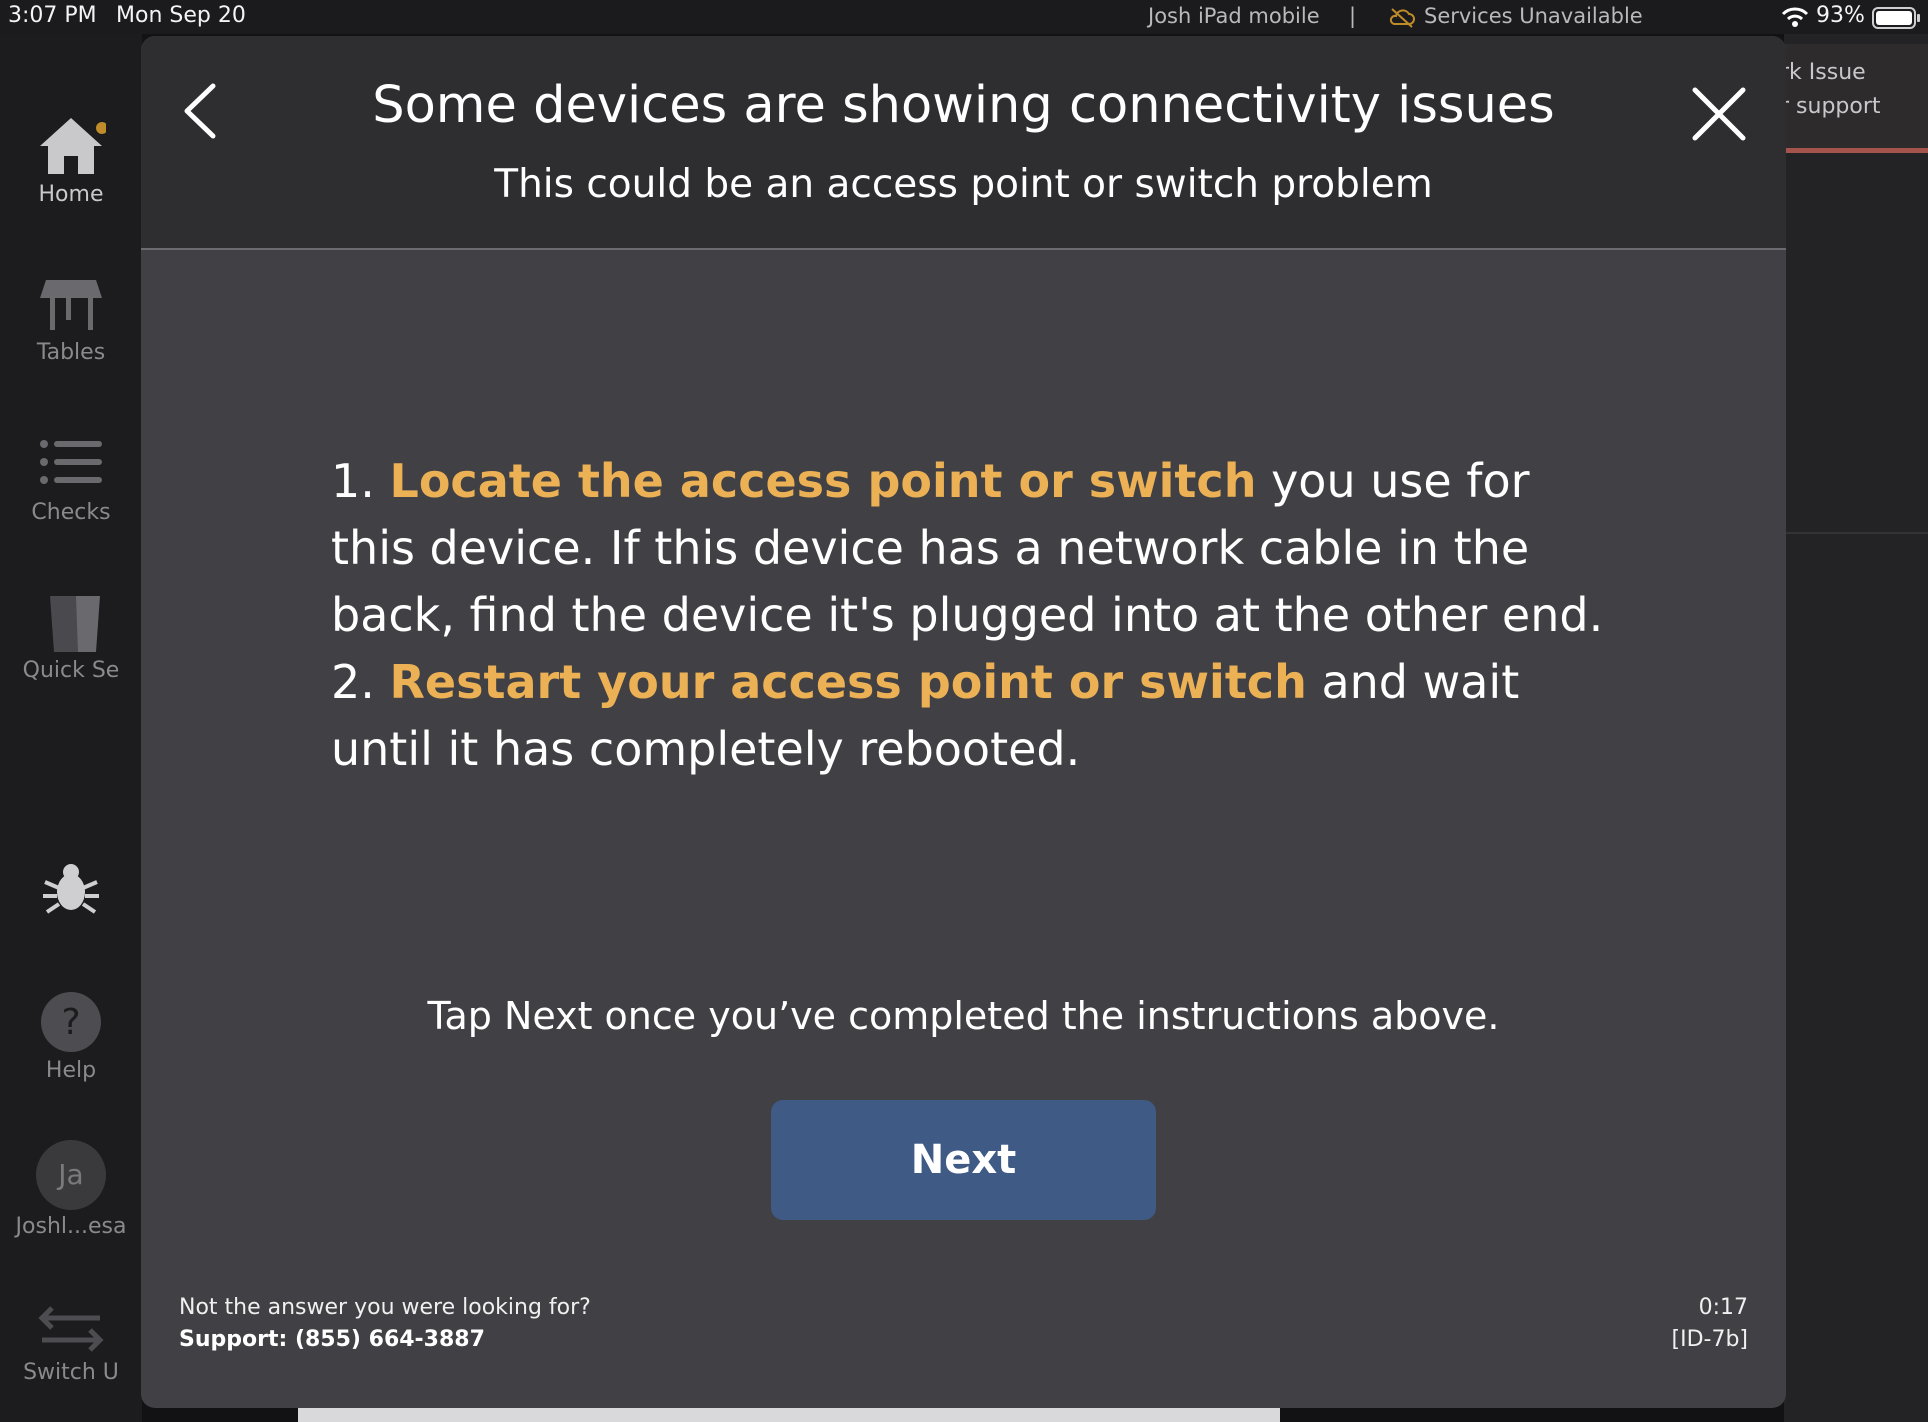 This screenshot has height=1422, width=1928. I want to click on support-question: Not the answer you were looking for?, so click(385, 1307).